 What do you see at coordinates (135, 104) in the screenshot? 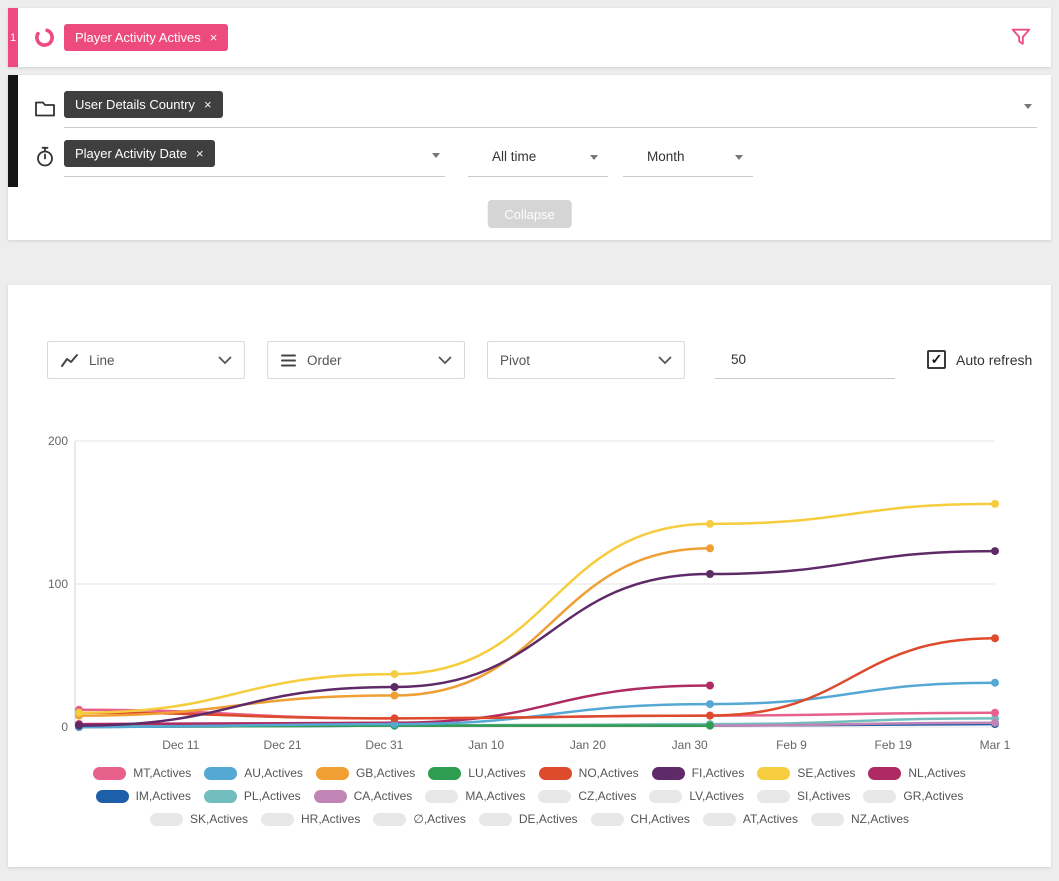
I see `dimension-chip-label: User Details Country` at bounding box center [135, 104].